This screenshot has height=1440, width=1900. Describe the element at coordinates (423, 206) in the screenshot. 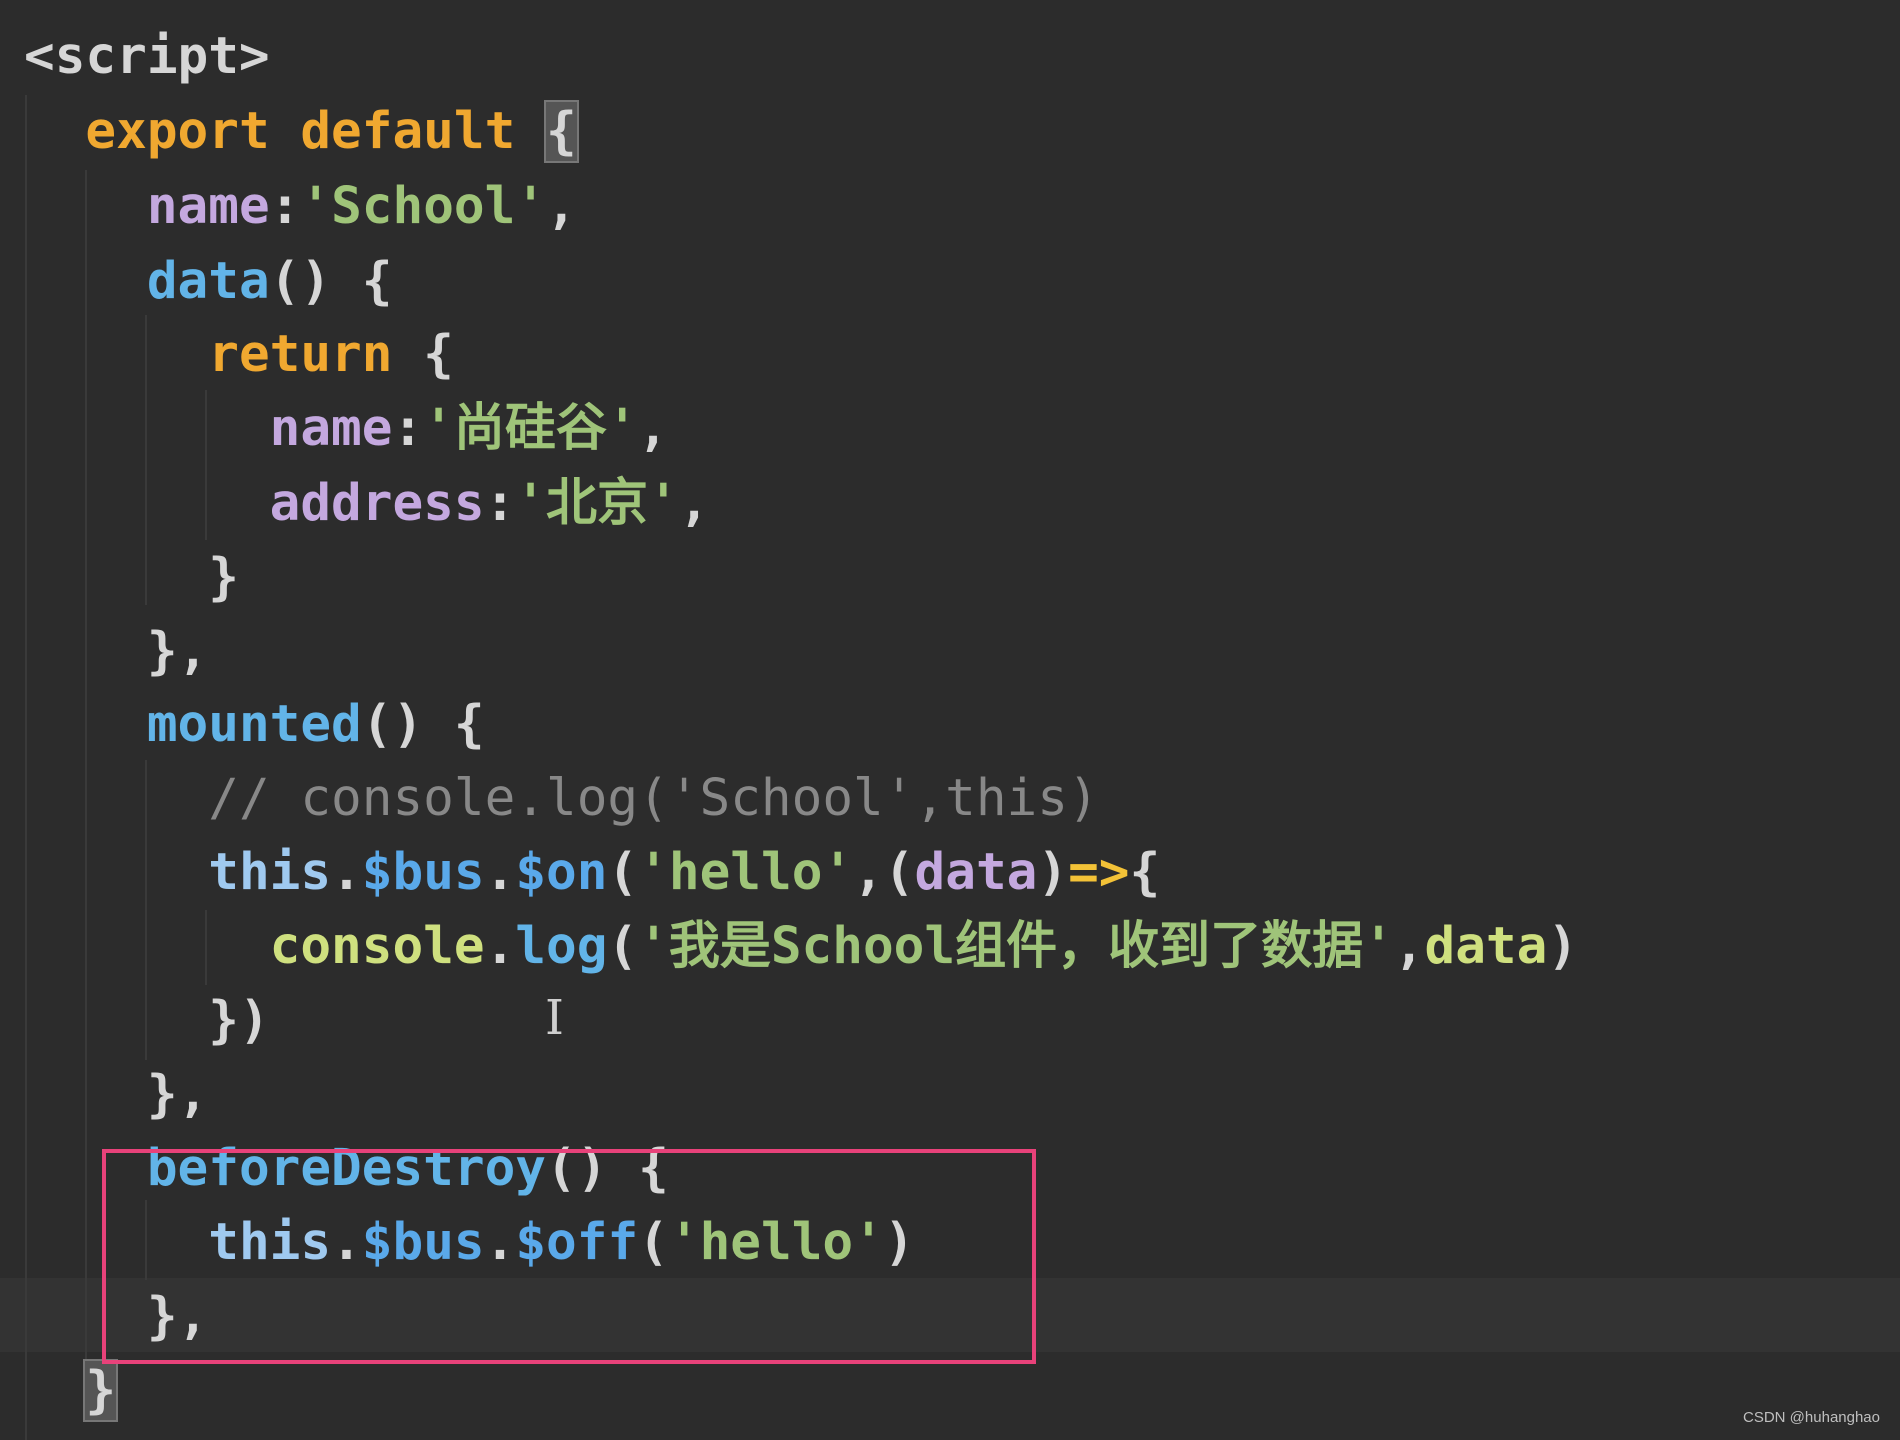

I see `code-token-str: 'School'` at that location.